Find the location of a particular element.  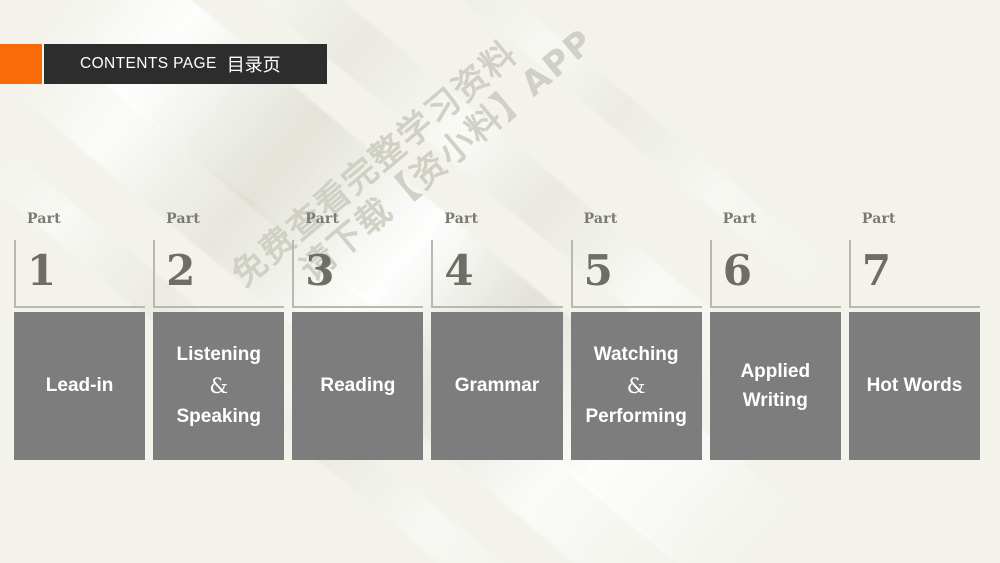

part-column: Part 3 Reading is located at coordinates (358, 335).